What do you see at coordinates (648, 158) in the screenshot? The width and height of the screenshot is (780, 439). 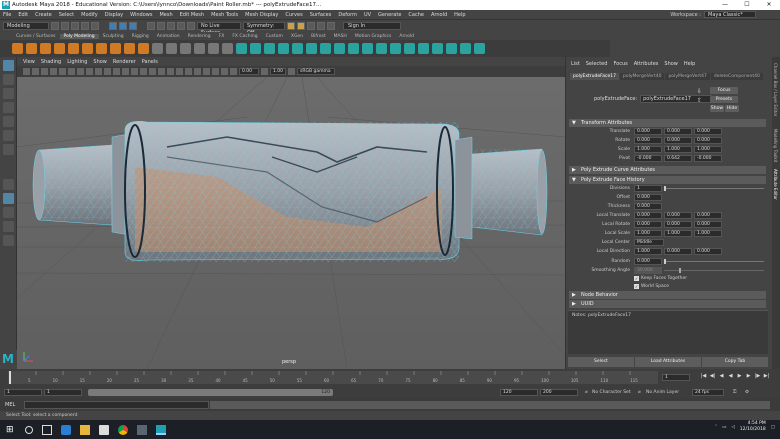 I see `pivot-x-field: -0.000` at bounding box center [648, 158].